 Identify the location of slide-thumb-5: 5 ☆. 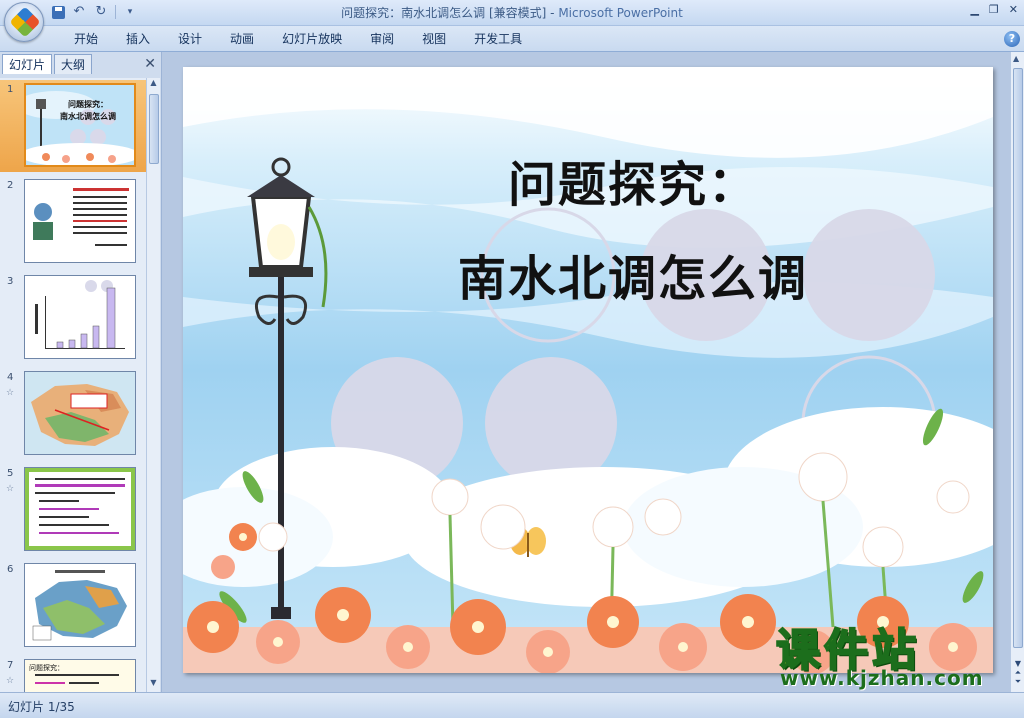
(73, 510).